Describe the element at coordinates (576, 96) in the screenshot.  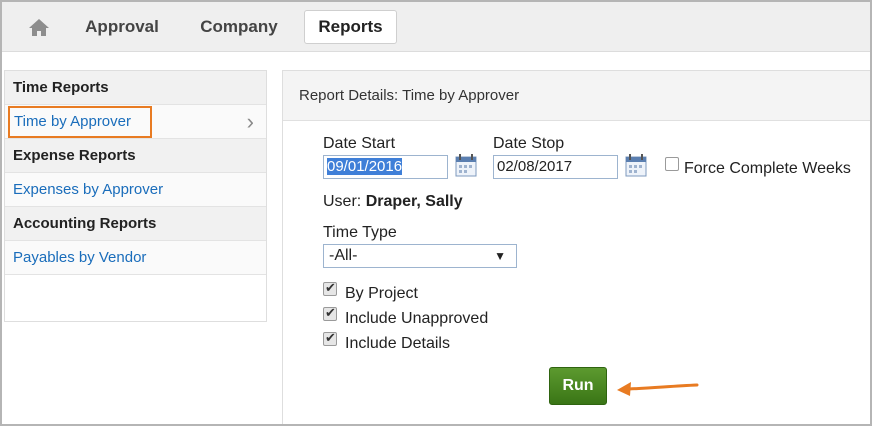
I see `panel-title: Report Details: Time by Approver` at that location.